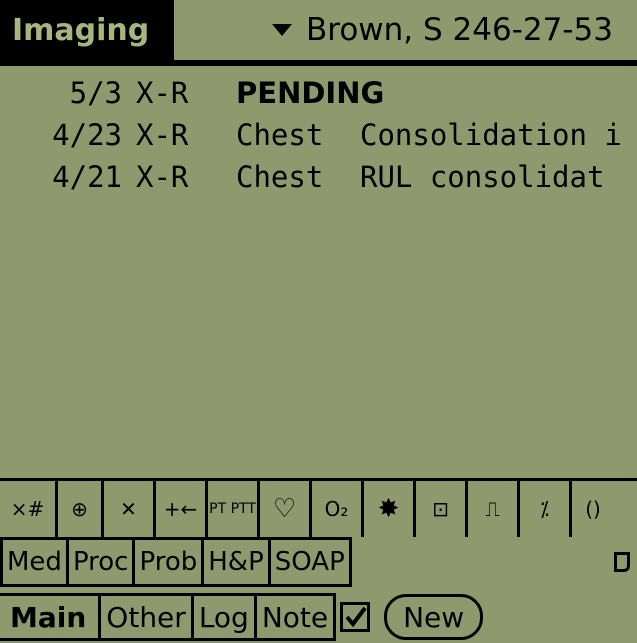  What do you see at coordinates (459, 30) in the screenshot?
I see `patient-name: Brown, S 246-27-53` at bounding box center [459, 30].